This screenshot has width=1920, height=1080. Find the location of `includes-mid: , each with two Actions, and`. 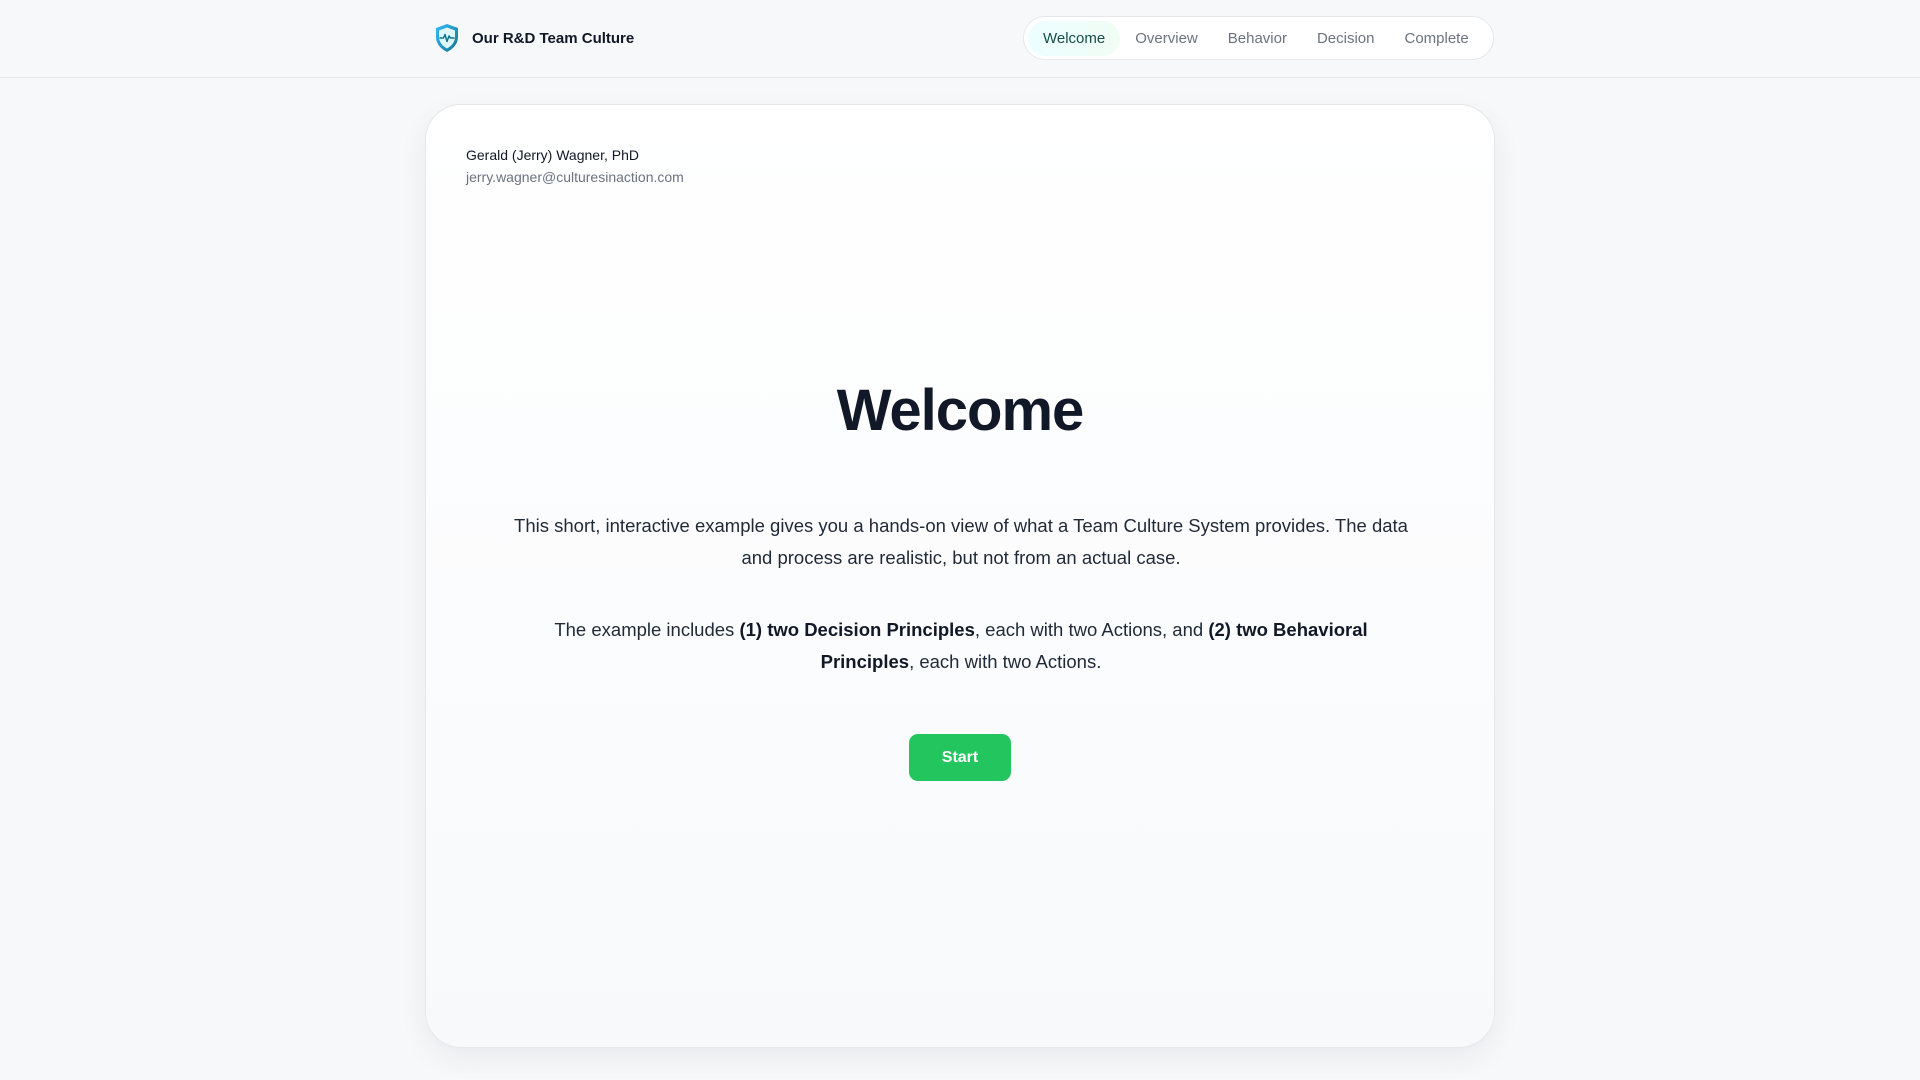

includes-mid: , each with two Actions, and is located at coordinates (1091, 629).